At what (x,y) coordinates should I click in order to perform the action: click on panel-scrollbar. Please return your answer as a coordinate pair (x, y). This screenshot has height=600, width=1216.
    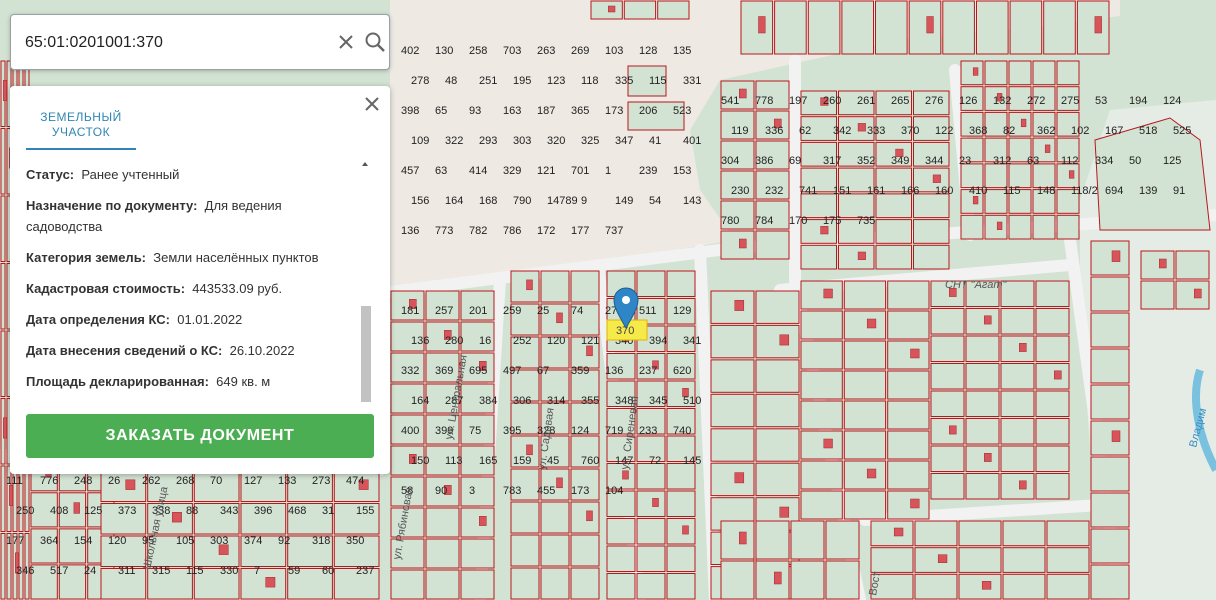
    Looking at the image, I should click on (366, 282).